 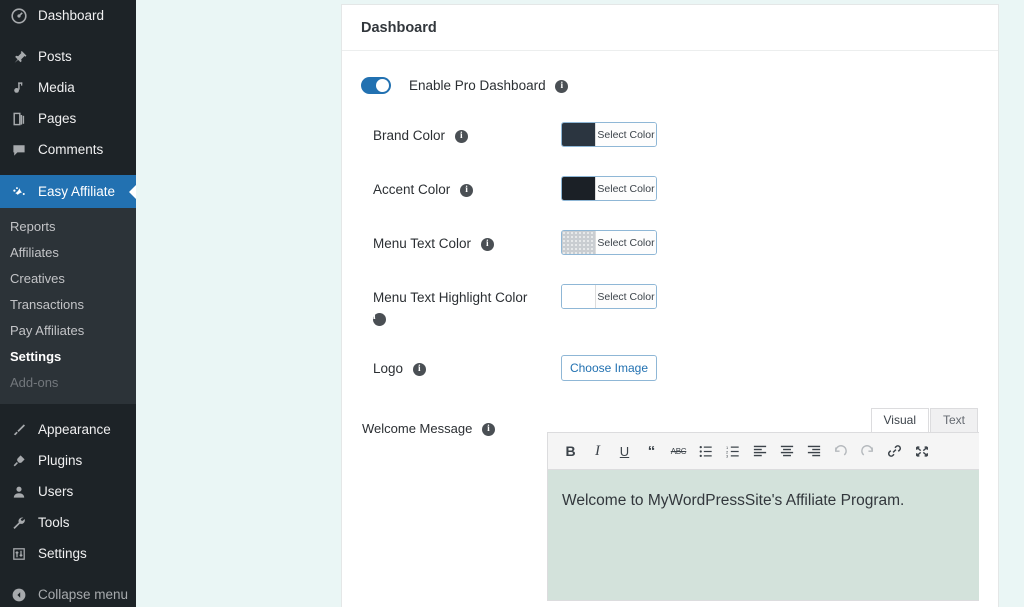 I want to click on tab-text: Text, so click(x=953, y=420).